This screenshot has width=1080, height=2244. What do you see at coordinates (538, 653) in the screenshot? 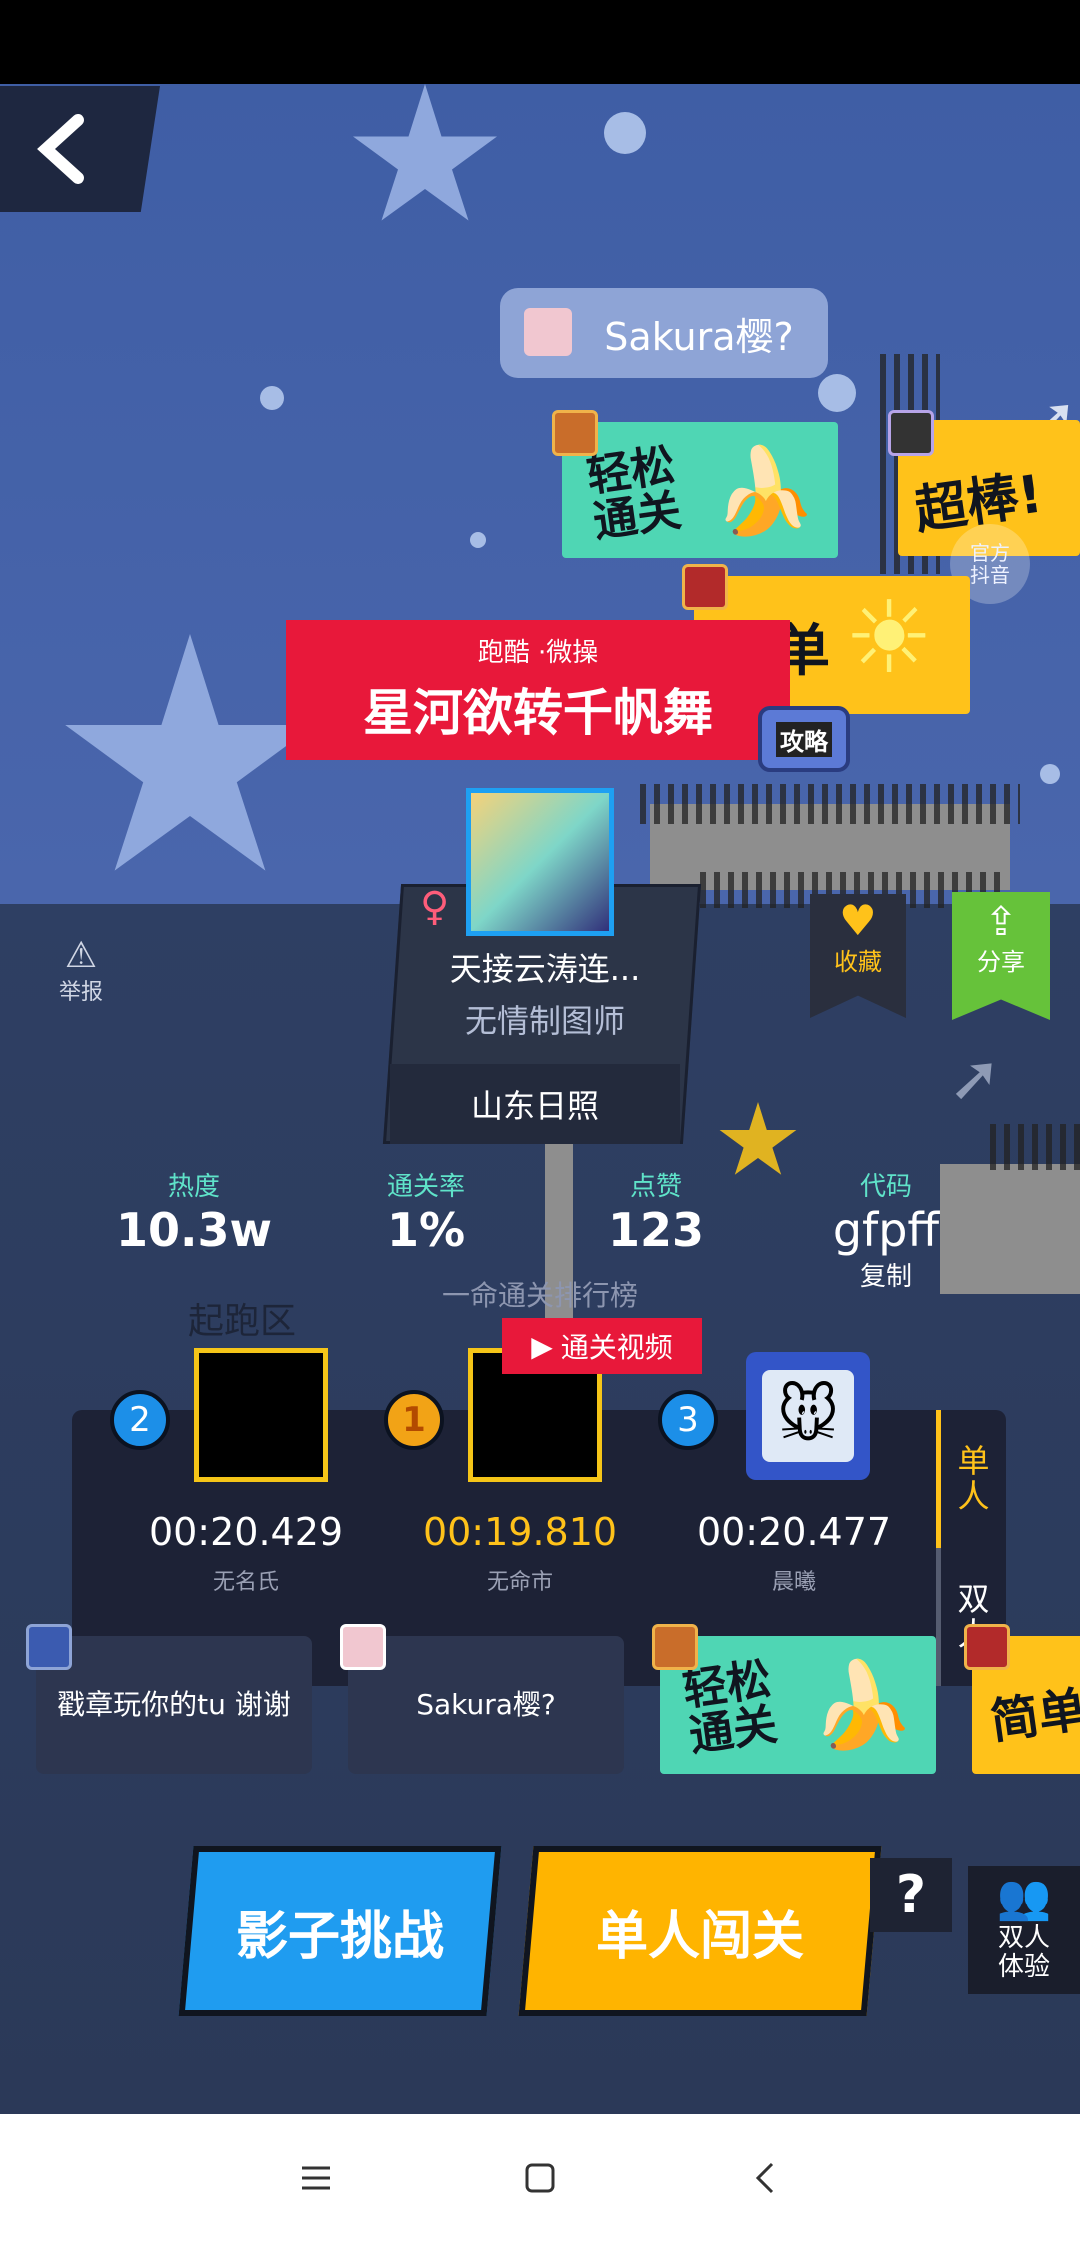
I see `level-category: 跑酷 ·微操` at bounding box center [538, 653].